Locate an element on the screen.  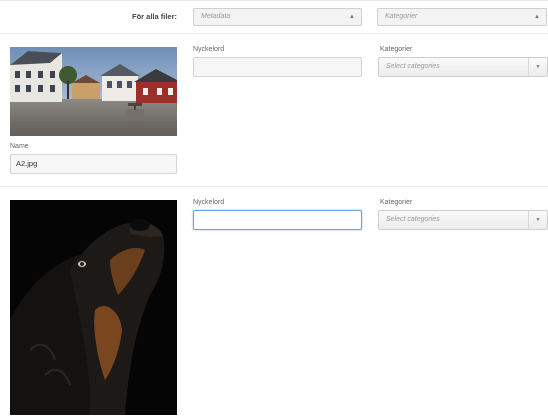
name-input: A2.jpg is located at coordinates (93, 164).